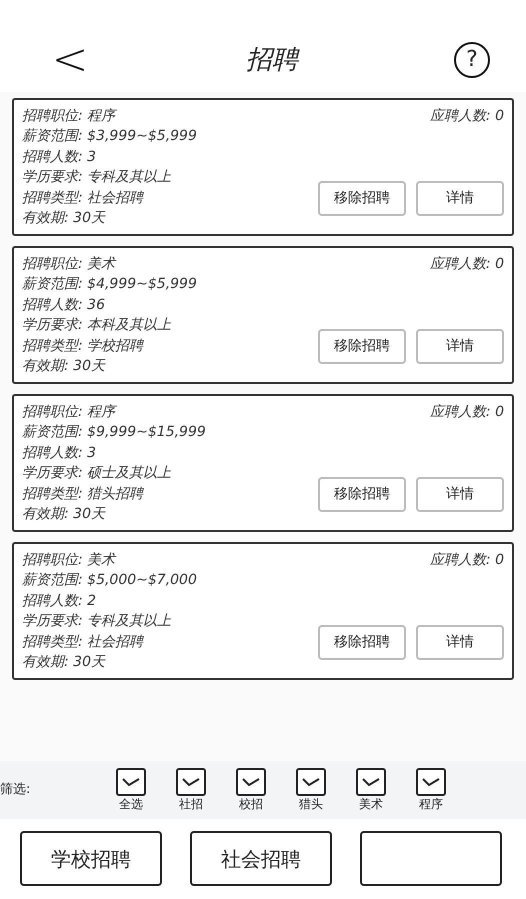  I want to click on job-field: 薪资范围: $4,999~$5,999, so click(170, 284).